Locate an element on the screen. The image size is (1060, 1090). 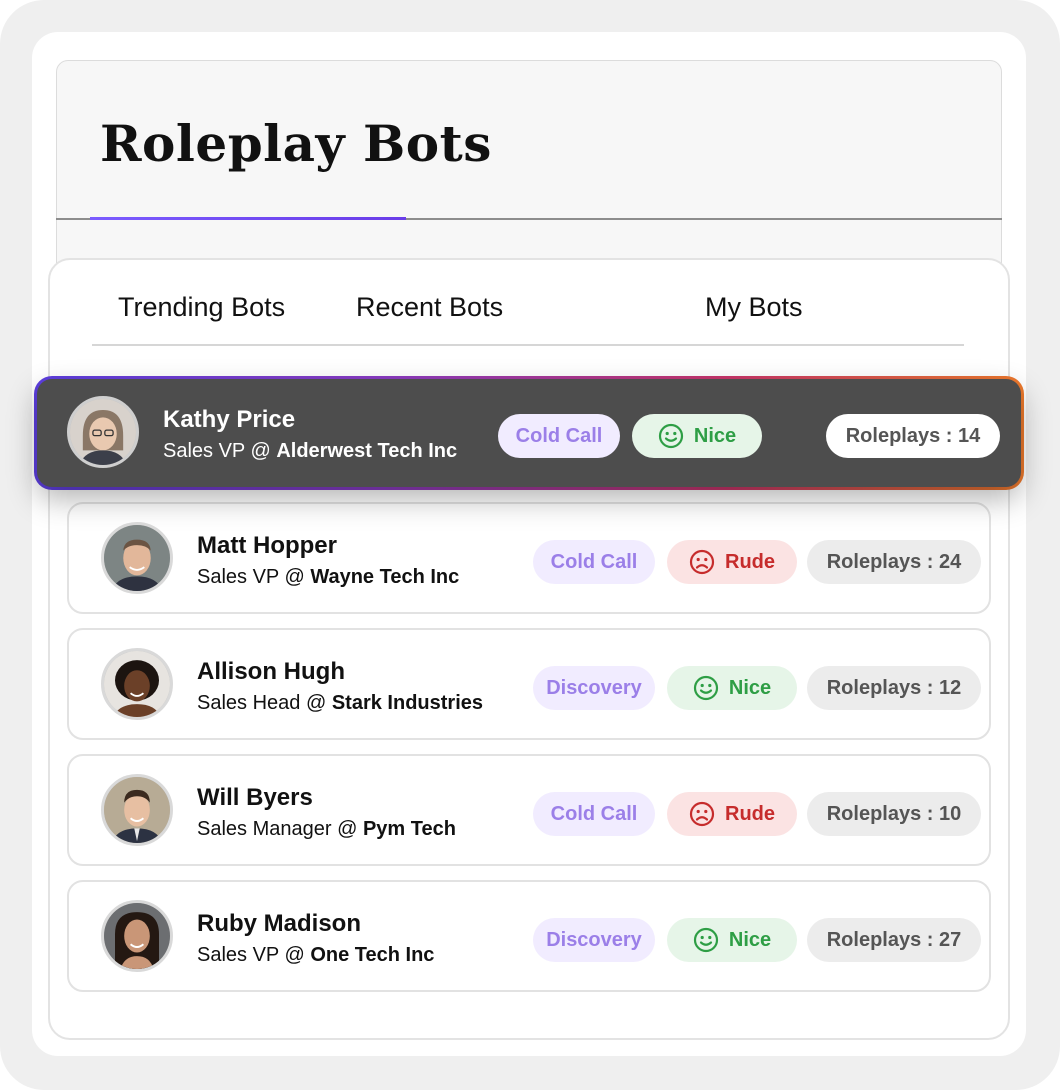
roleplays-count-badge: Roleplays : 27 is located at coordinates (894, 940).